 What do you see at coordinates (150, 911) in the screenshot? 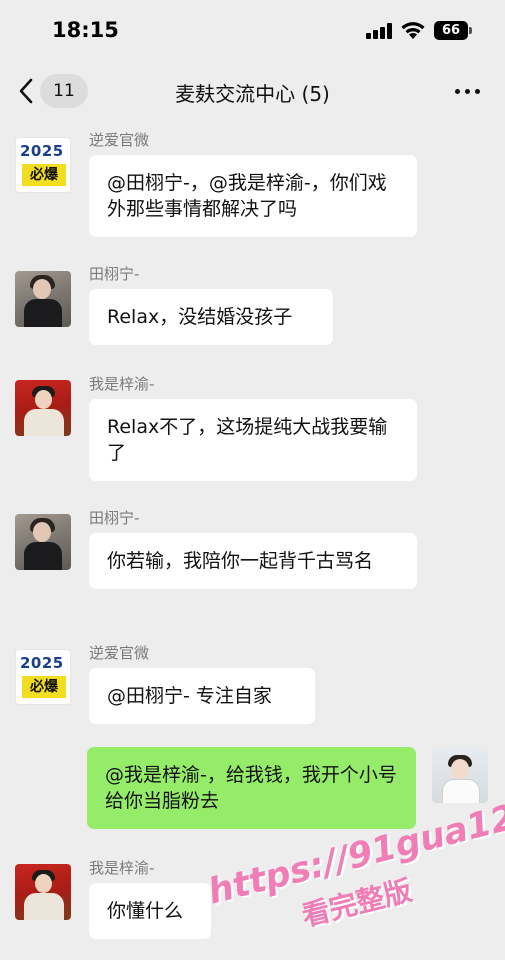
I see `message-bubble: 你懂什么` at bounding box center [150, 911].